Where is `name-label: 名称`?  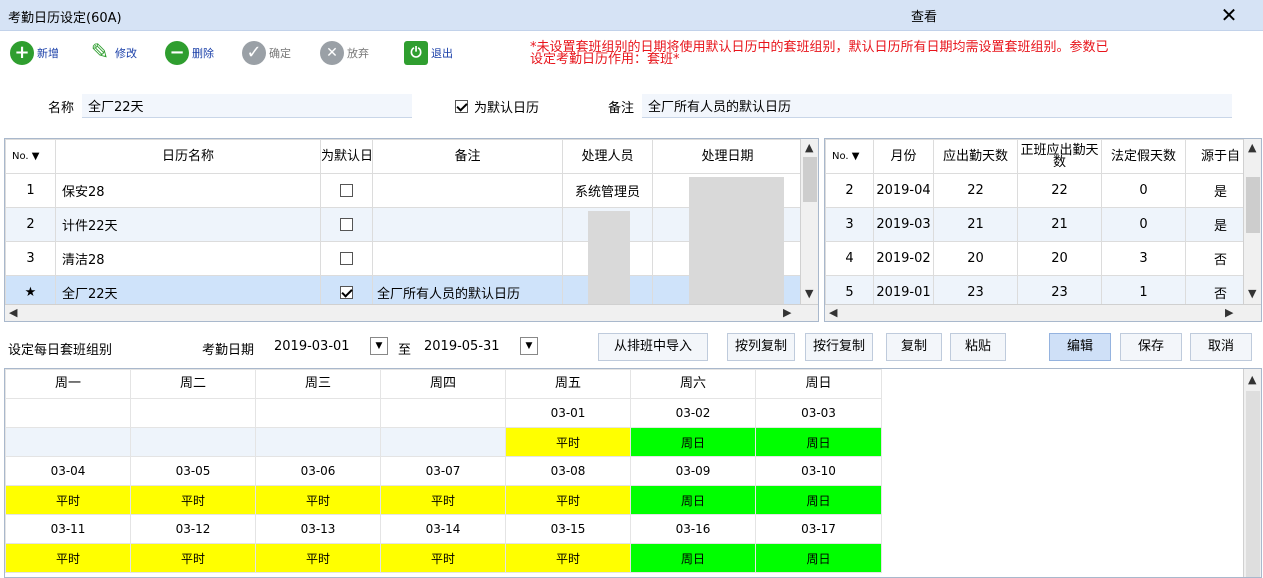
name-label: 名称 is located at coordinates (61, 108).